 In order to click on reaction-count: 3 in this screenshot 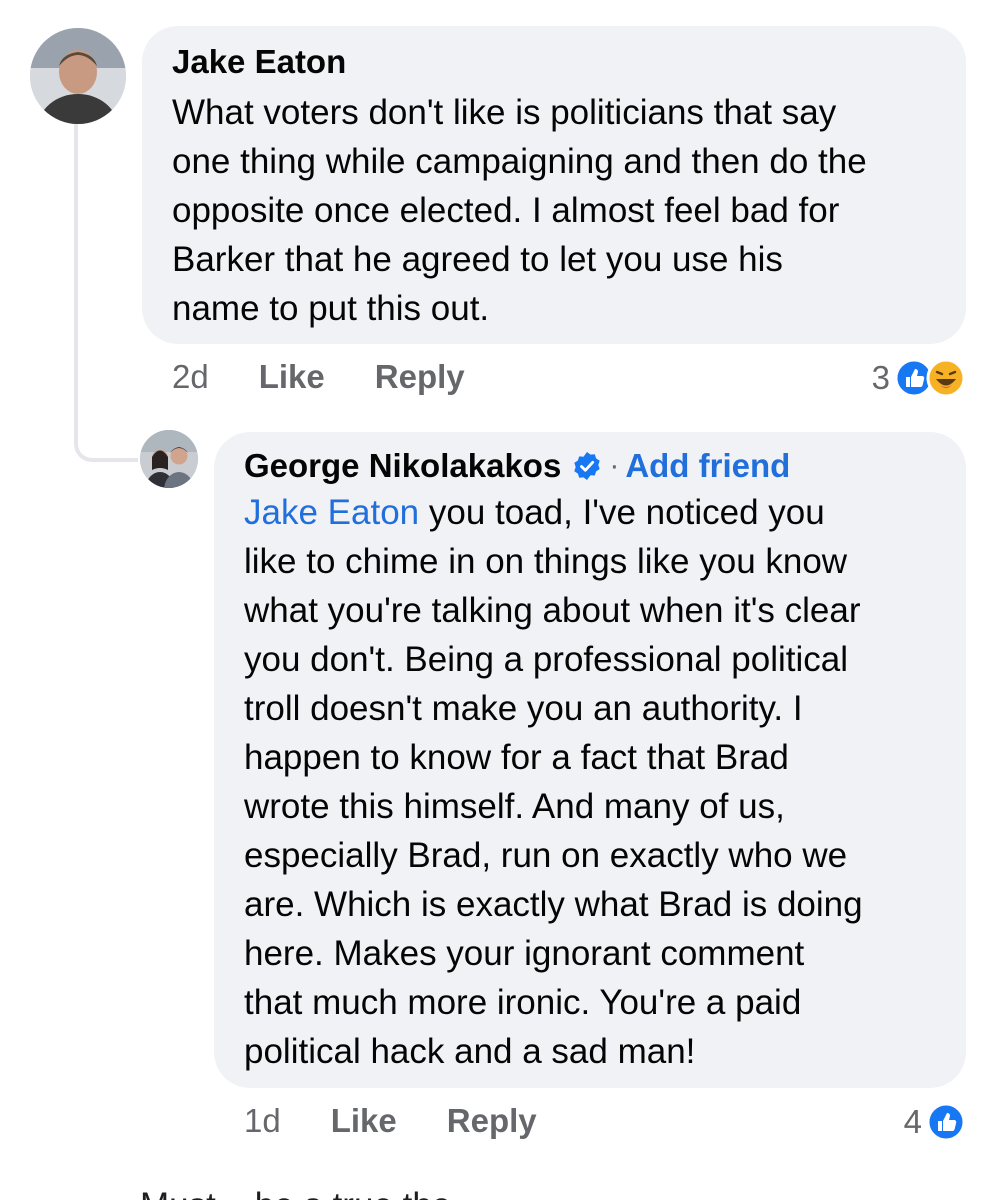, I will do `click(880, 377)`.